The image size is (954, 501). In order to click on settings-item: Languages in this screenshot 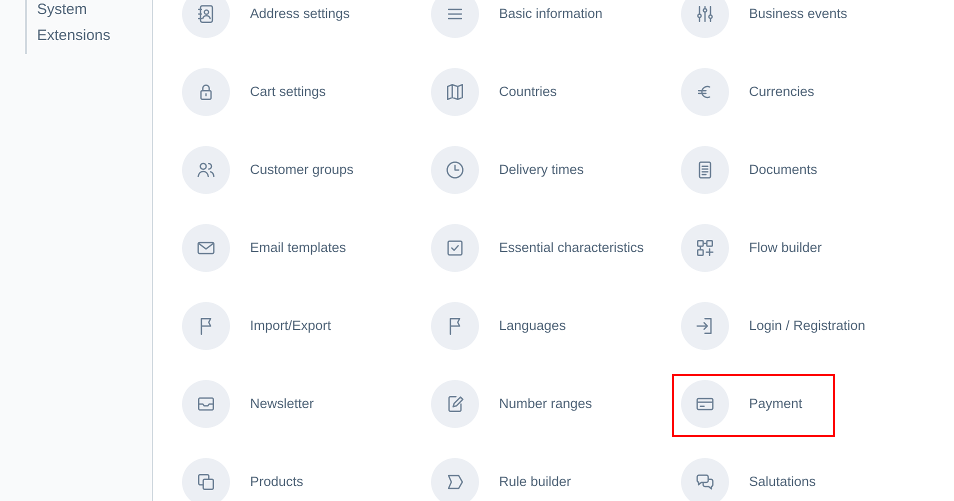, I will do `click(503, 327)`.